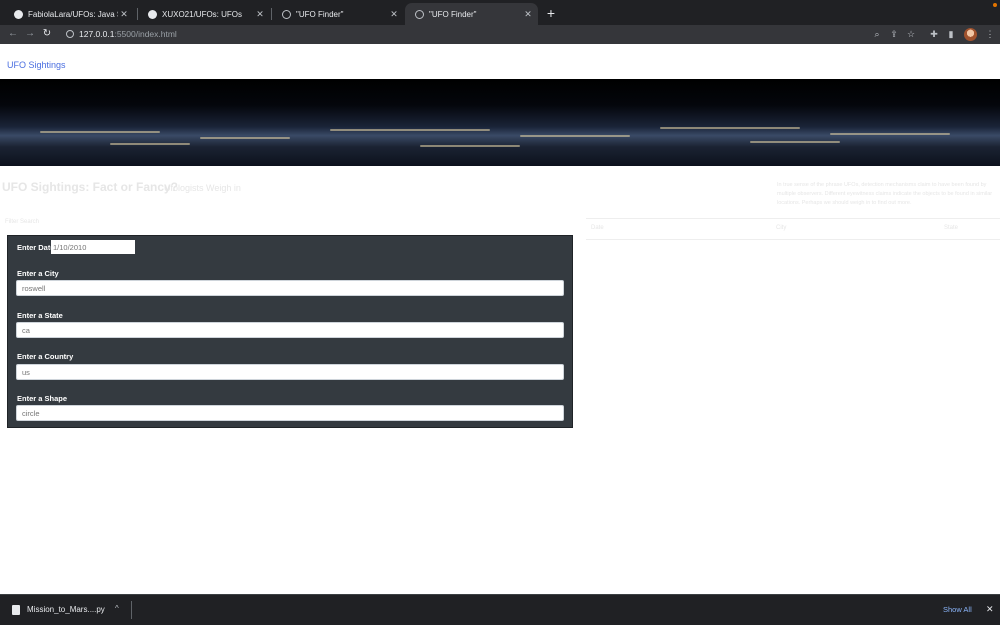 Image resolution: width=1000 pixels, height=625 pixels. Describe the element at coordinates (500, 609) in the screenshot. I see `downloads-bar: Mission_to_Mars....py ^ Show All ✕` at that location.